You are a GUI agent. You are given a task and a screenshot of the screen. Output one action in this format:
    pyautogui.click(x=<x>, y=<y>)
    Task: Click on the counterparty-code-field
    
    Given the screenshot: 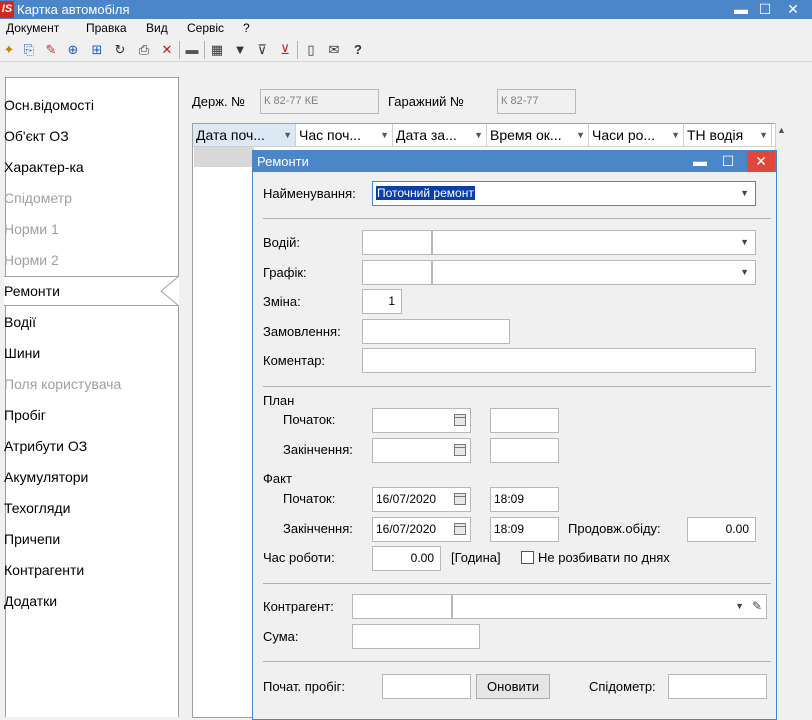 What is the action you would take?
    pyautogui.click(x=402, y=606)
    